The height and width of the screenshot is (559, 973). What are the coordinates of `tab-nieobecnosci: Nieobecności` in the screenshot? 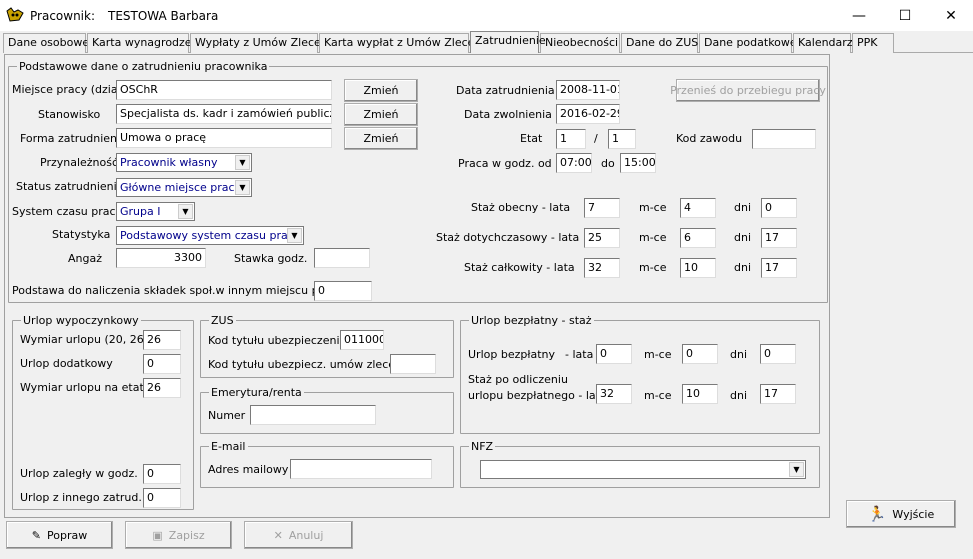 It's located at (580, 43).